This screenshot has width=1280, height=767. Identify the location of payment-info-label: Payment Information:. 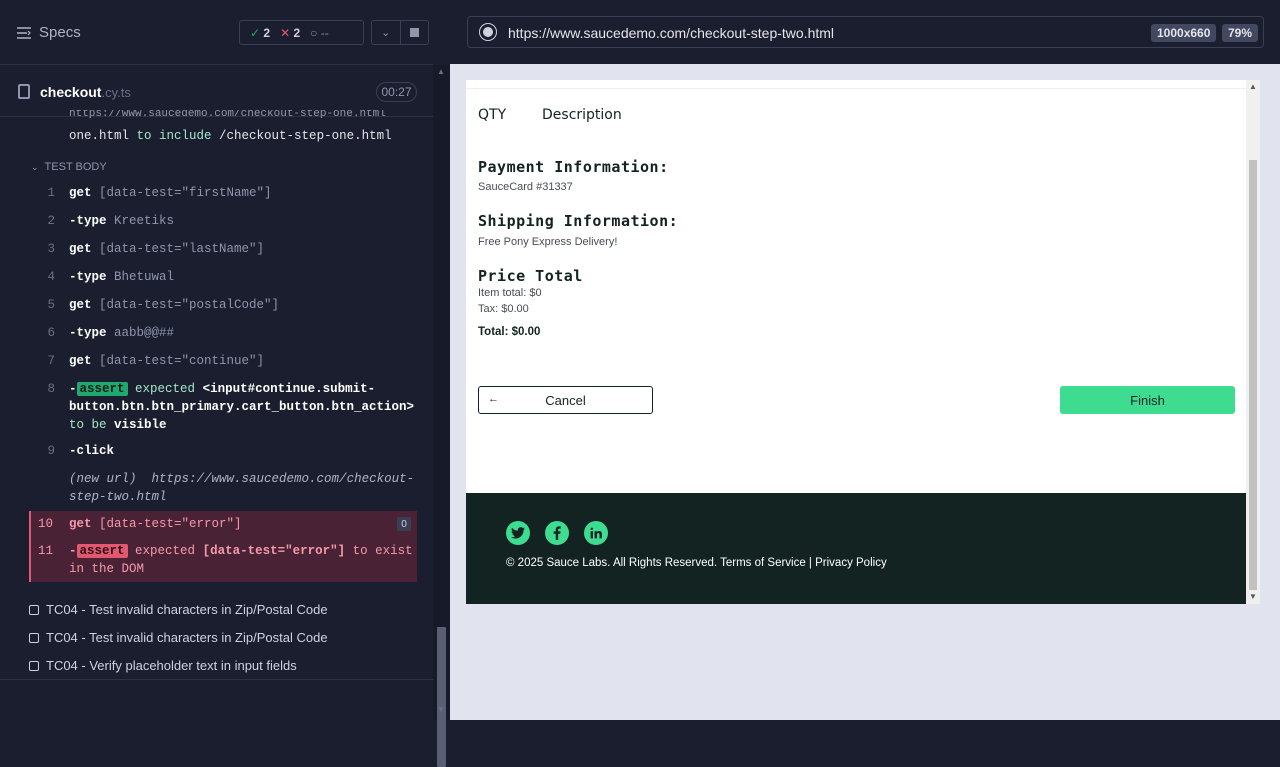
(573, 167).